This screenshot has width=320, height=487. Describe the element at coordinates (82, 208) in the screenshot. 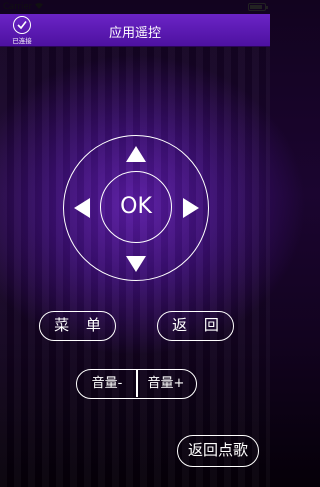

I see `left-arrow-icon` at that location.